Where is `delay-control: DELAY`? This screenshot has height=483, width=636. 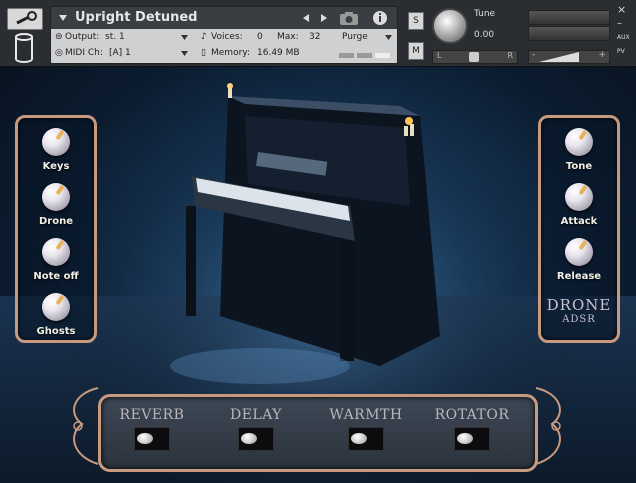
delay-control: DELAY is located at coordinates (256, 429).